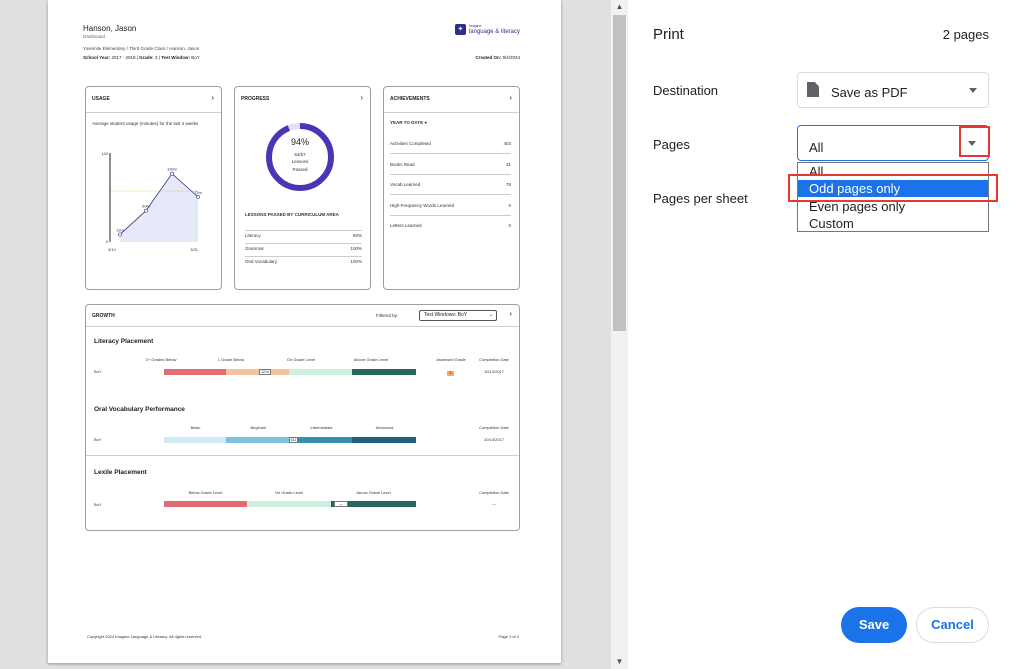 The height and width of the screenshot is (669, 1013). What do you see at coordinates (494, 359) in the screenshot?
I see `lit-col-6: Completion Date` at bounding box center [494, 359].